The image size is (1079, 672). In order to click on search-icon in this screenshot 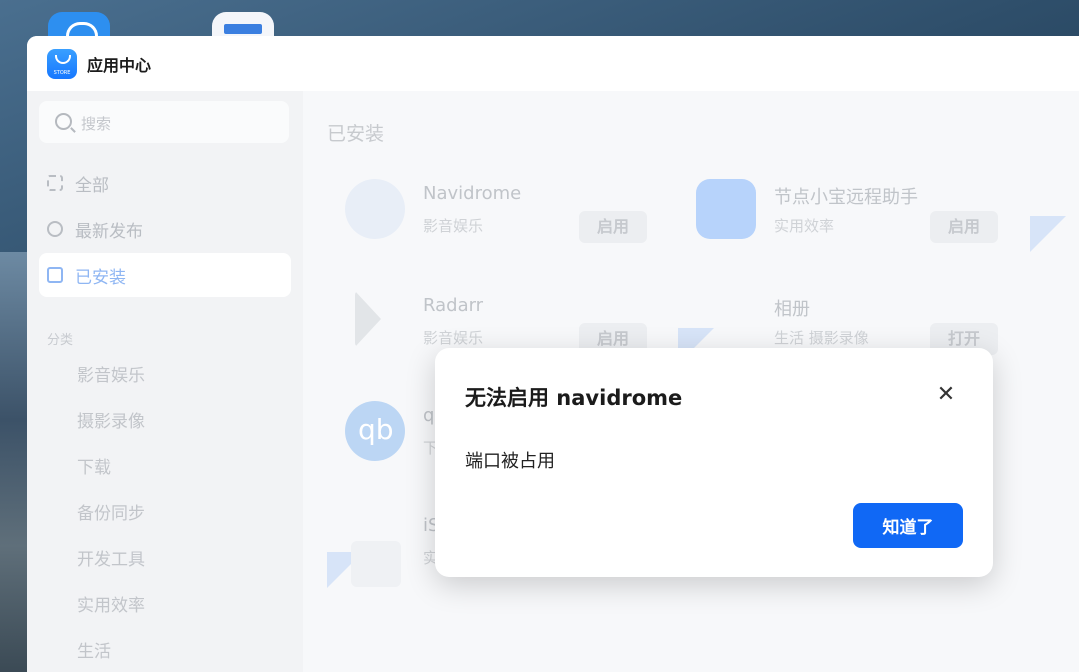, I will do `click(63, 121)`.